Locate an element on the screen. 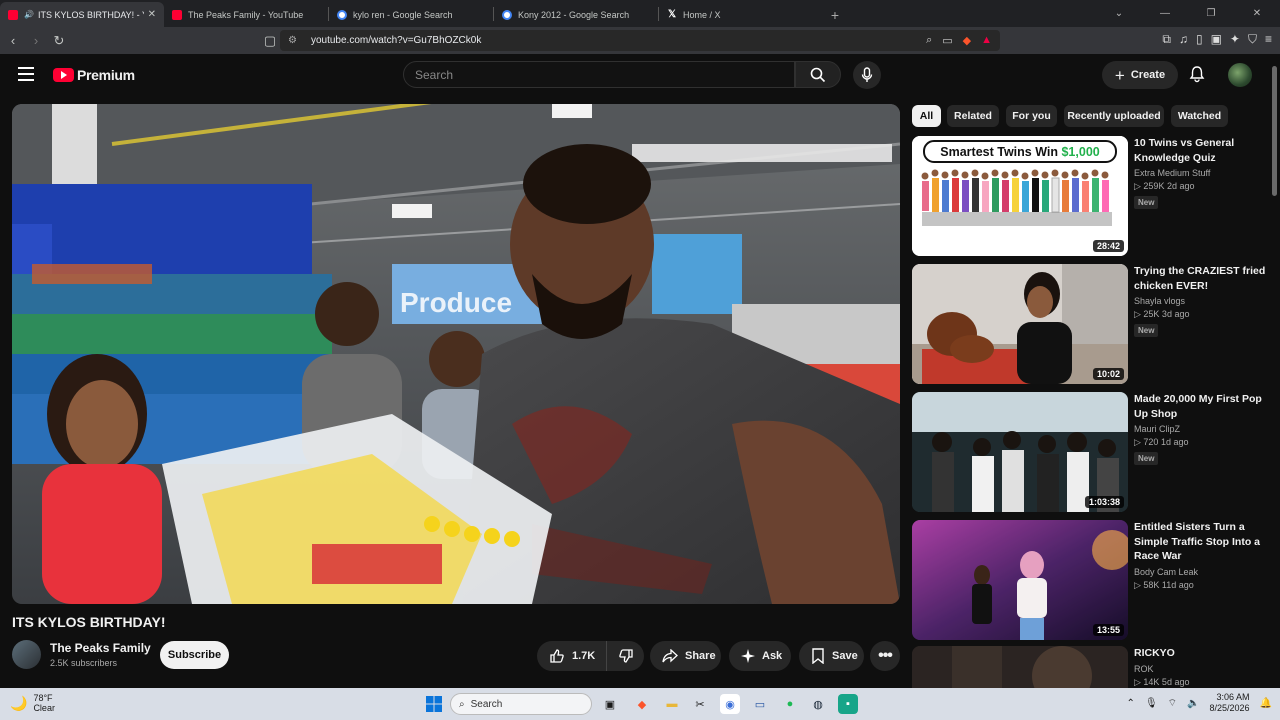 This screenshot has height=720, width=1280. close-icon: ✕ is located at coordinates (152, 14).